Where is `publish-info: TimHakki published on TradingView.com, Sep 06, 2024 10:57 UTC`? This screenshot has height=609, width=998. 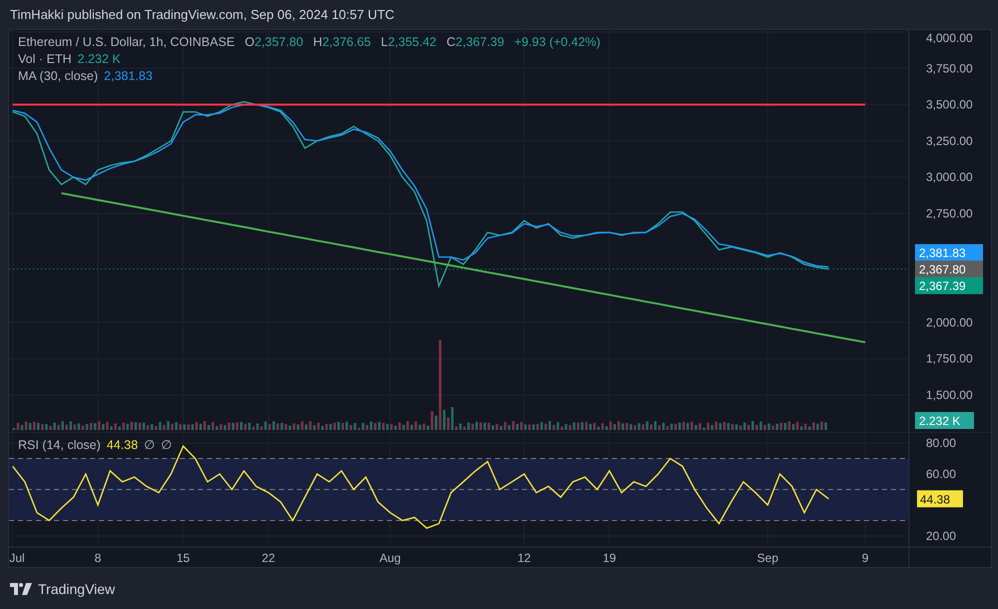 publish-info: TimHakki published on TradingView.com, Sep 06, 2024 10:57 UTC is located at coordinates (202, 14).